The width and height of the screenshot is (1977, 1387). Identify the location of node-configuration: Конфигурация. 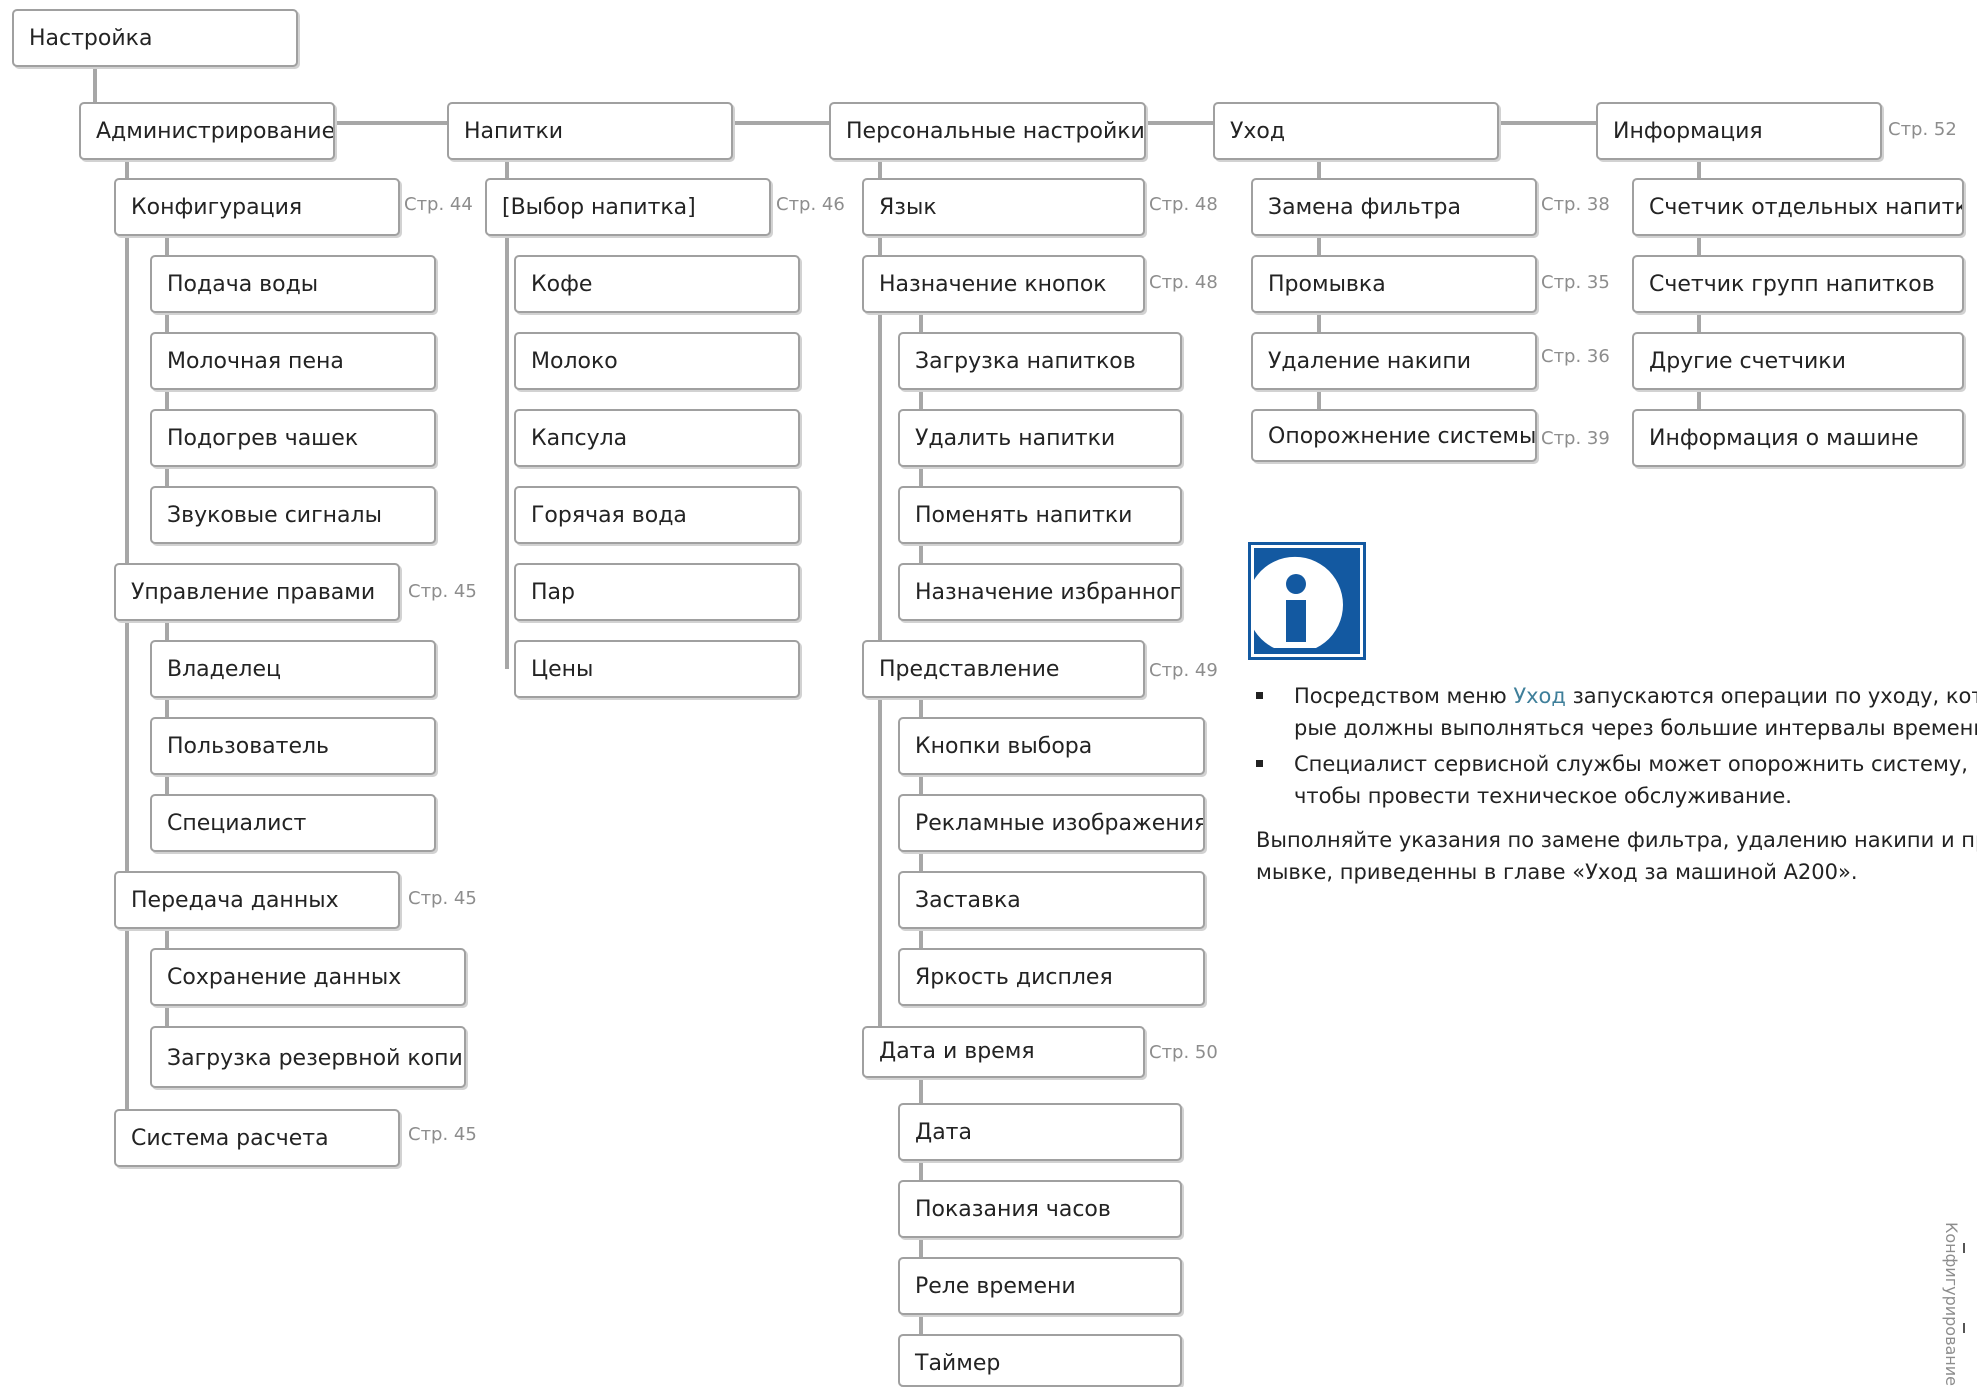
(257, 207).